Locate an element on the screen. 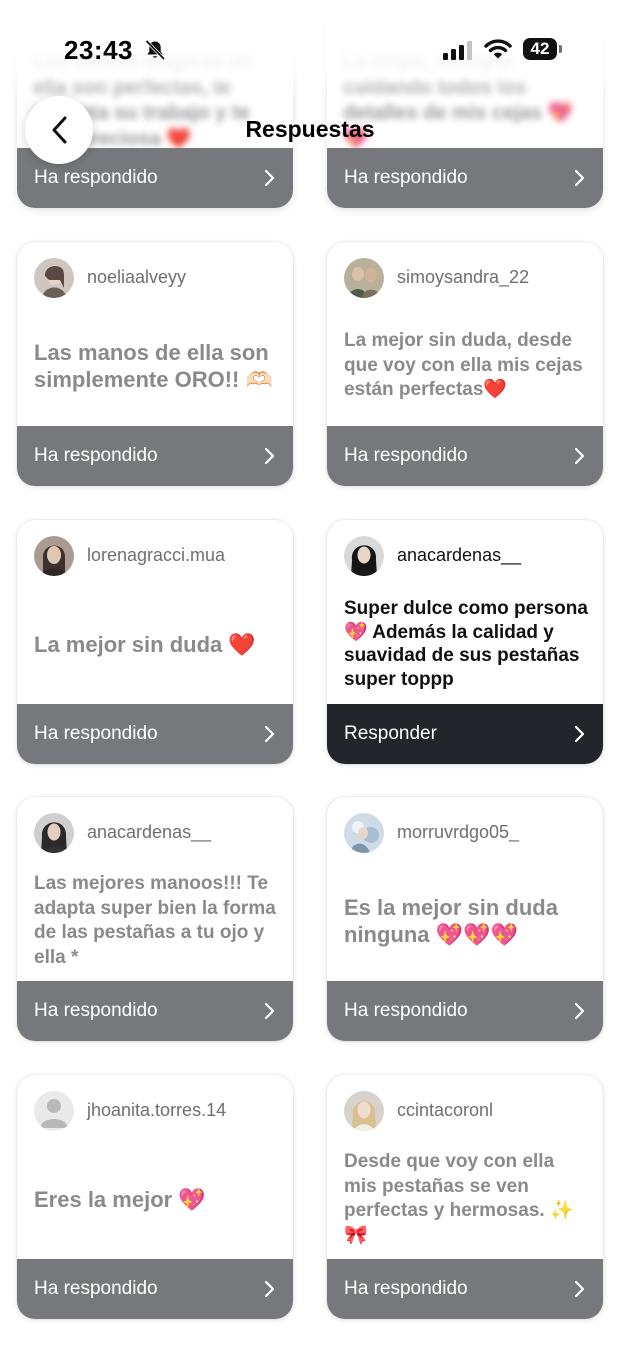 The width and height of the screenshot is (620, 1348). battery-tip is located at coordinates (560, 49).